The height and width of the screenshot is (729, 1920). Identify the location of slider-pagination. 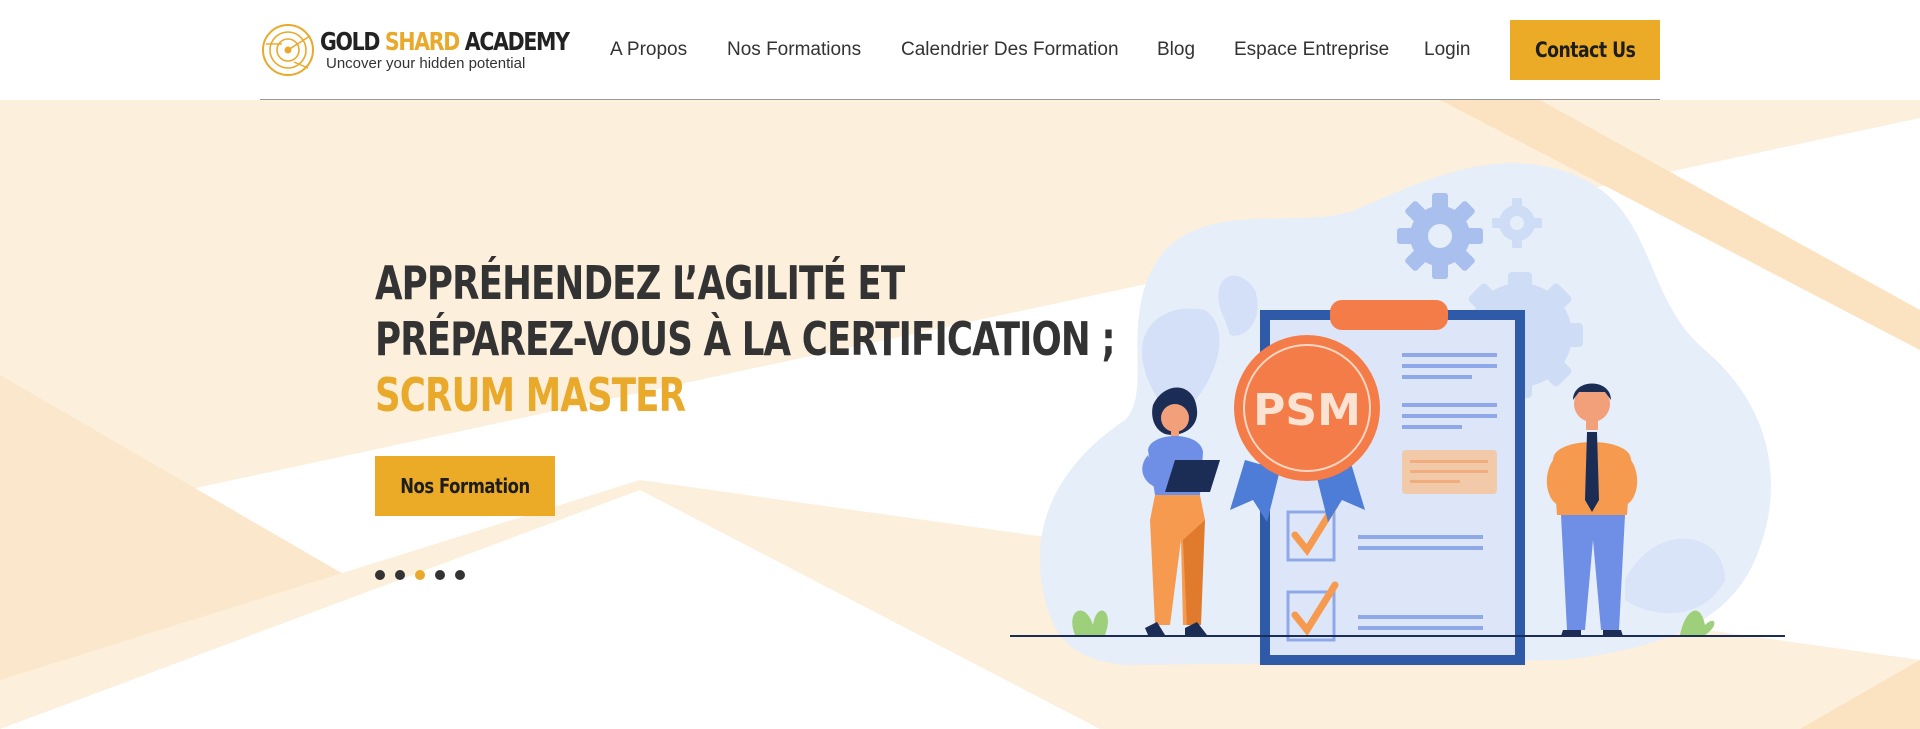
(420, 575).